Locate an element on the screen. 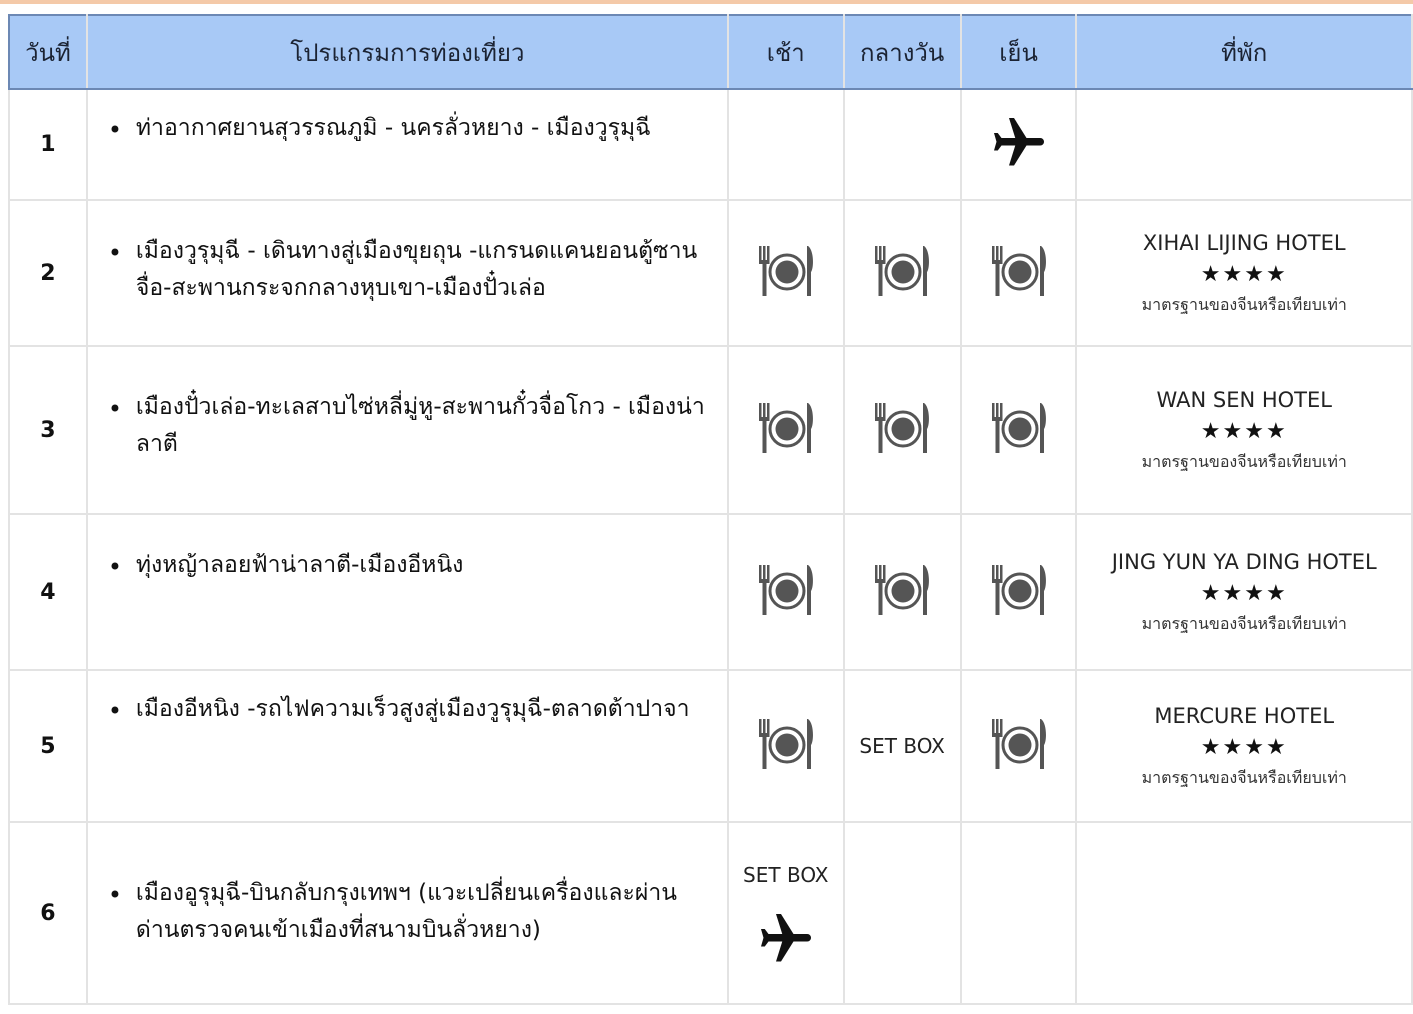 This screenshot has height=1014, width=1413. day-number: 2 is located at coordinates (48, 273).